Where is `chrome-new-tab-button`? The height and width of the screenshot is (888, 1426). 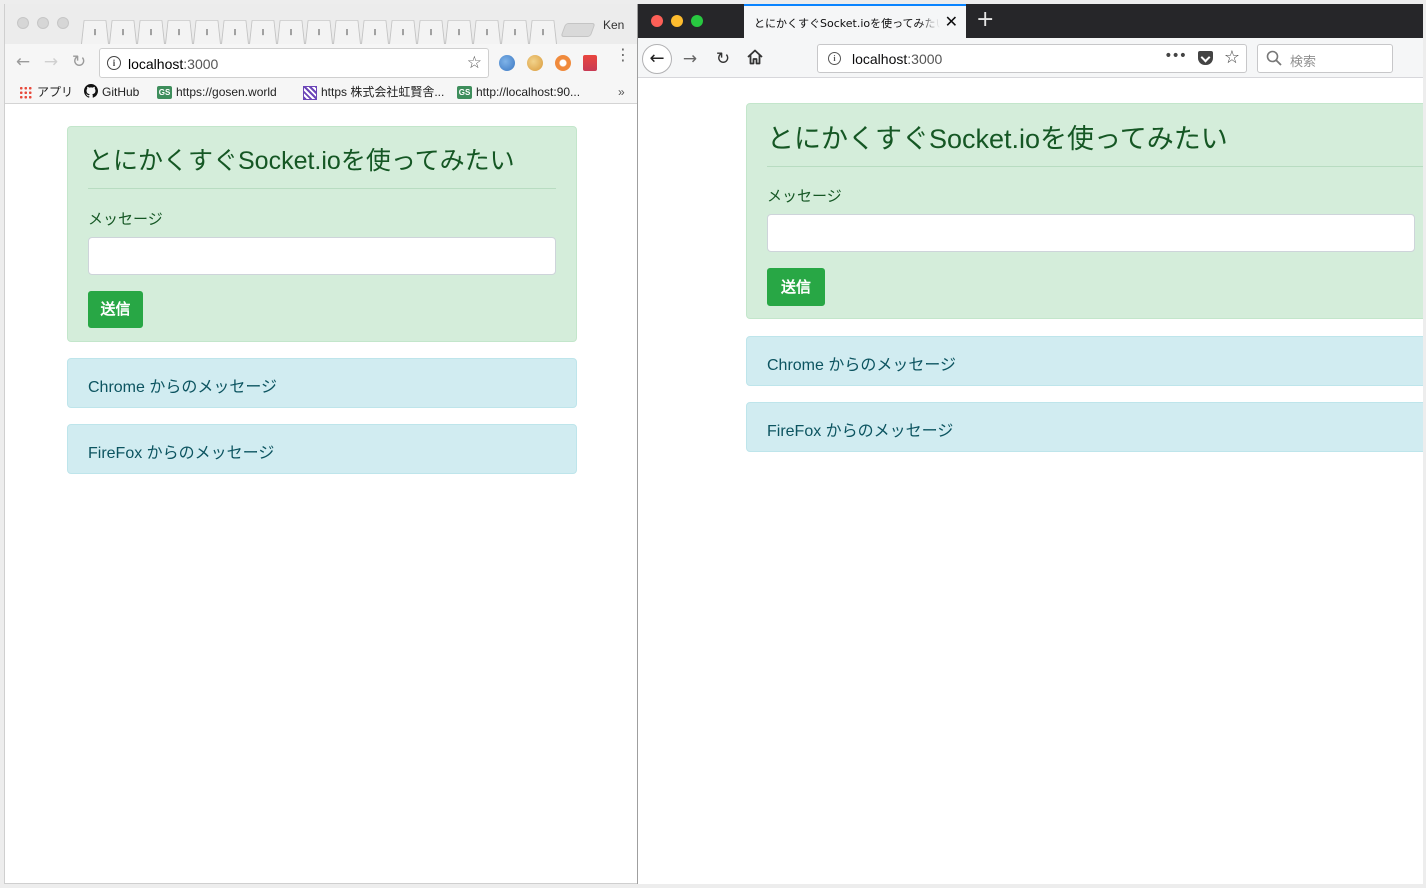 chrome-new-tab-button is located at coordinates (578, 30).